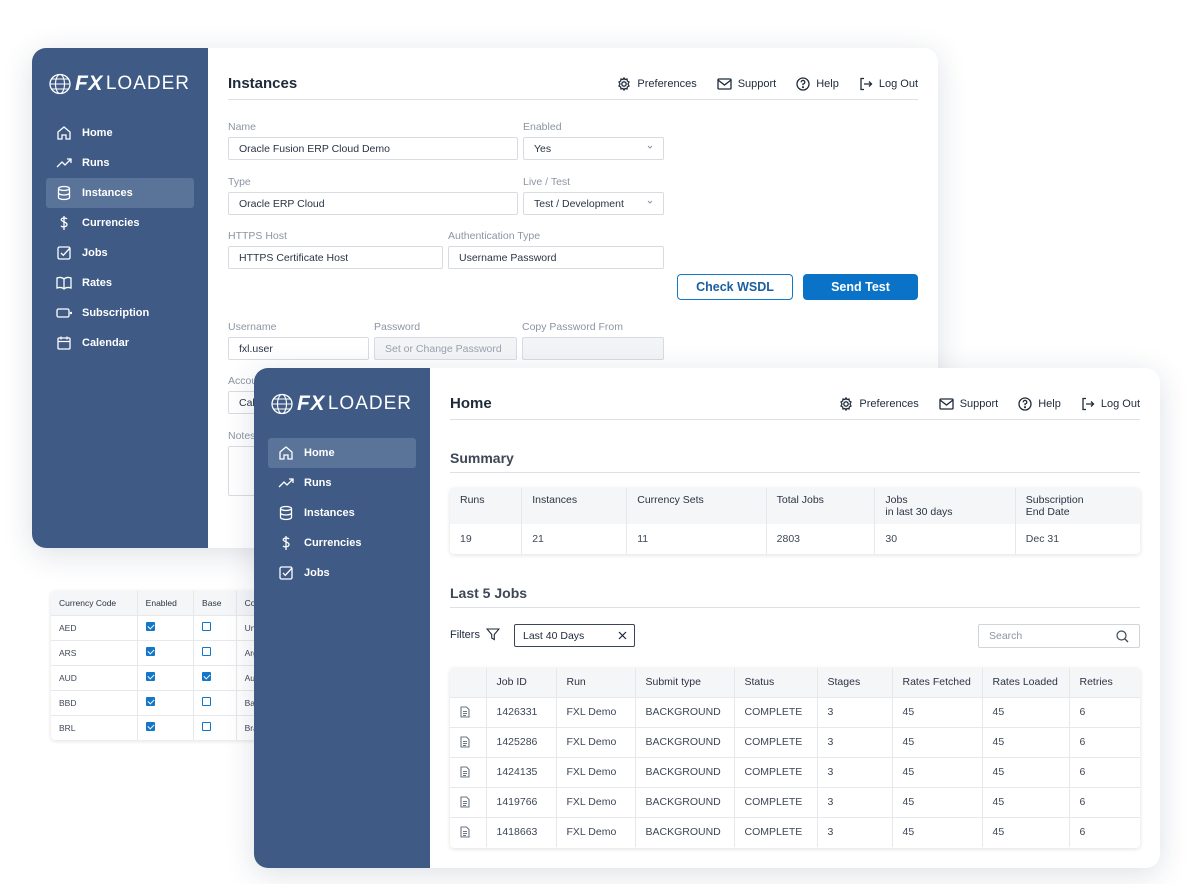 Image resolution: width=1193 pixels, height=884 pixels. I want to click on stages-cell: 3, so click(854, 771).